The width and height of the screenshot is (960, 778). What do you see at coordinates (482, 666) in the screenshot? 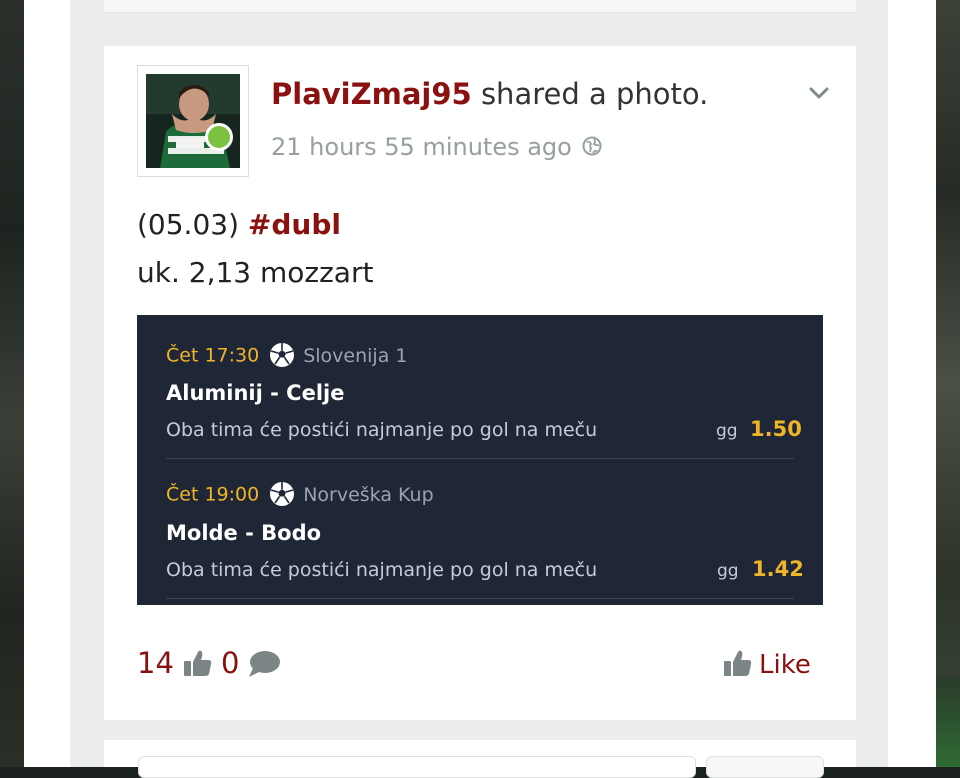
I see `feed-item-footer: 14 0 Like` at bounding box center [482, 666].